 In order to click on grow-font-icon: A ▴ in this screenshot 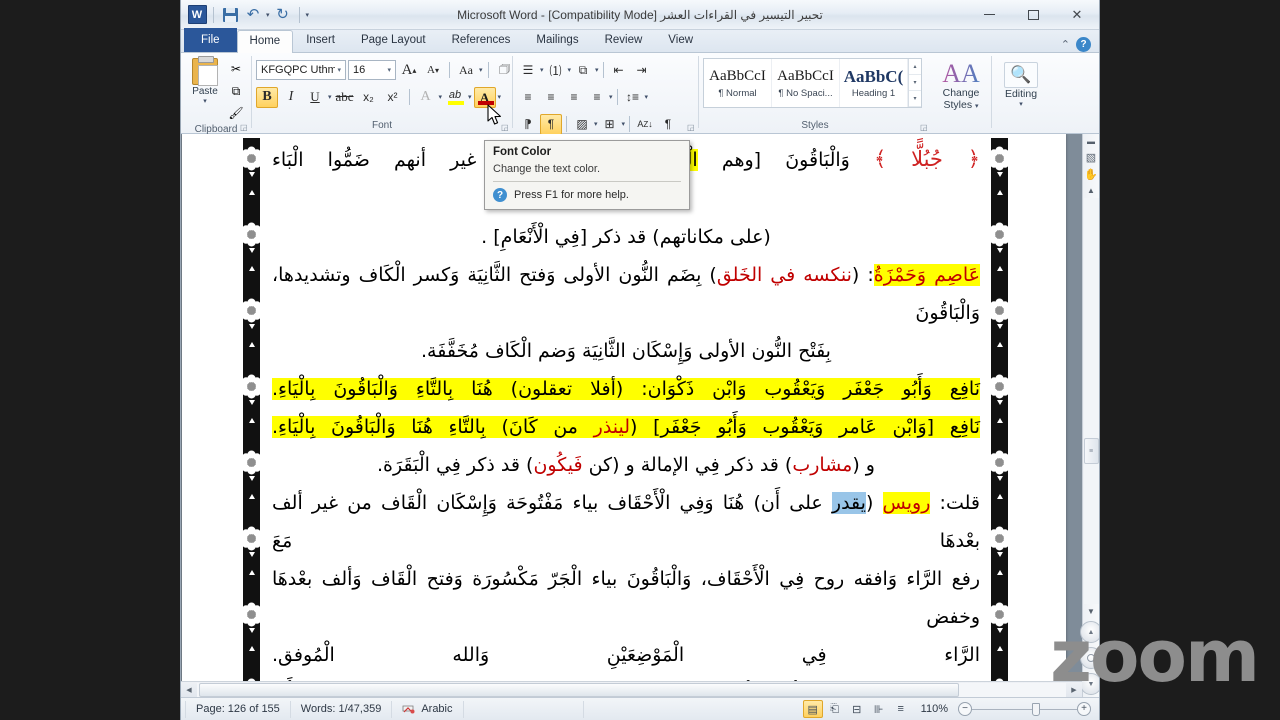, I will do `click(409, 70)`.